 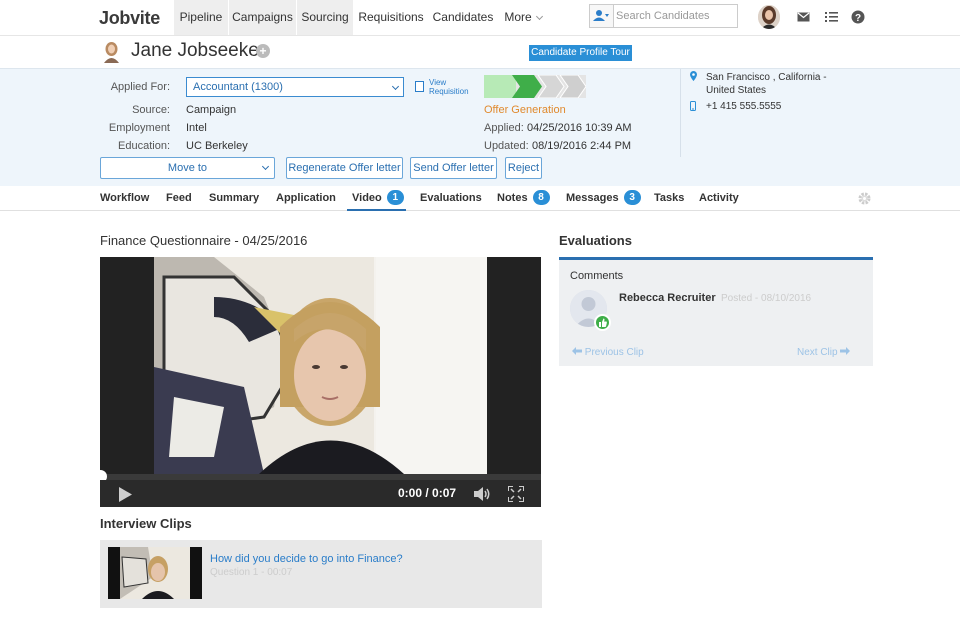 I want to click on nav-campaigns: Campaigns, so click(x=262, y=17).